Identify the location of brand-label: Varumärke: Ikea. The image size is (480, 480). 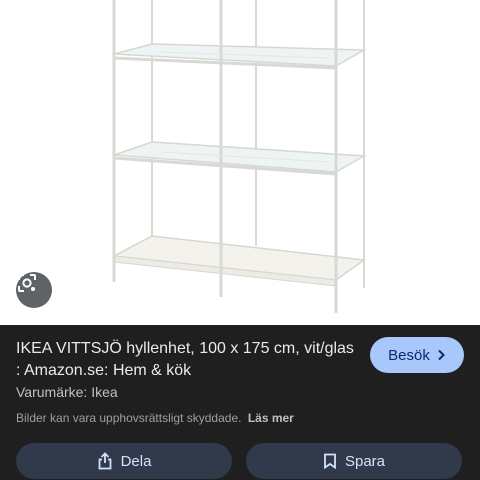
(67, 392).